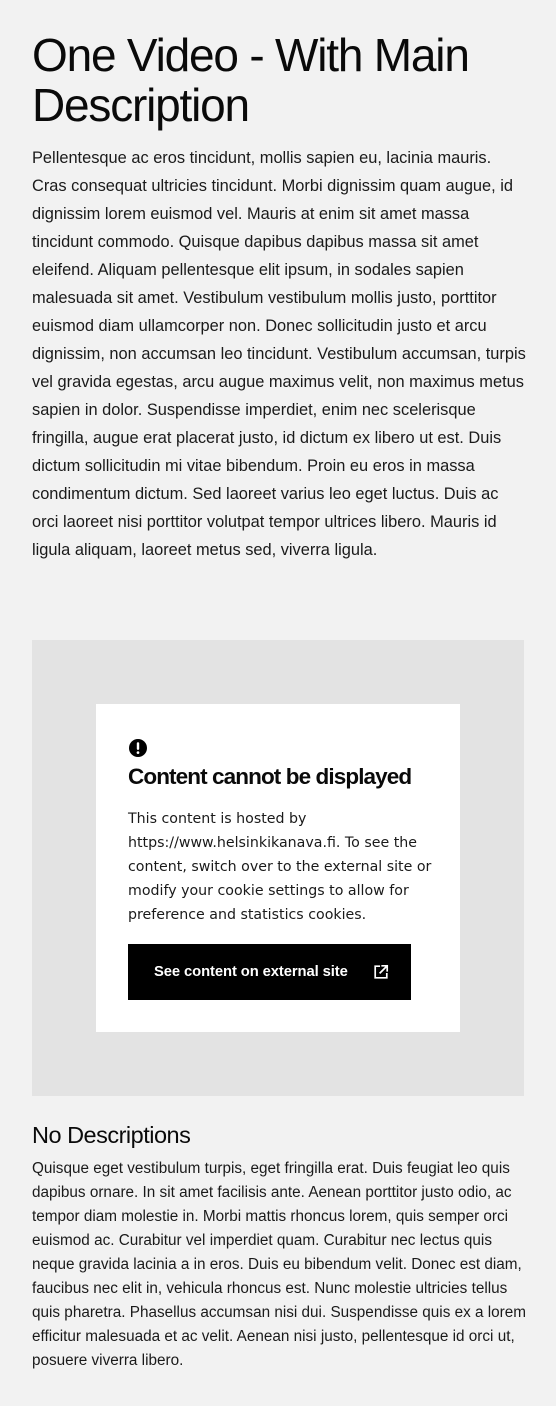  Describe the element at coordinates (111, 1135) in the screenshot. I see `no-descriptions-title: No Descriptions` at that location.